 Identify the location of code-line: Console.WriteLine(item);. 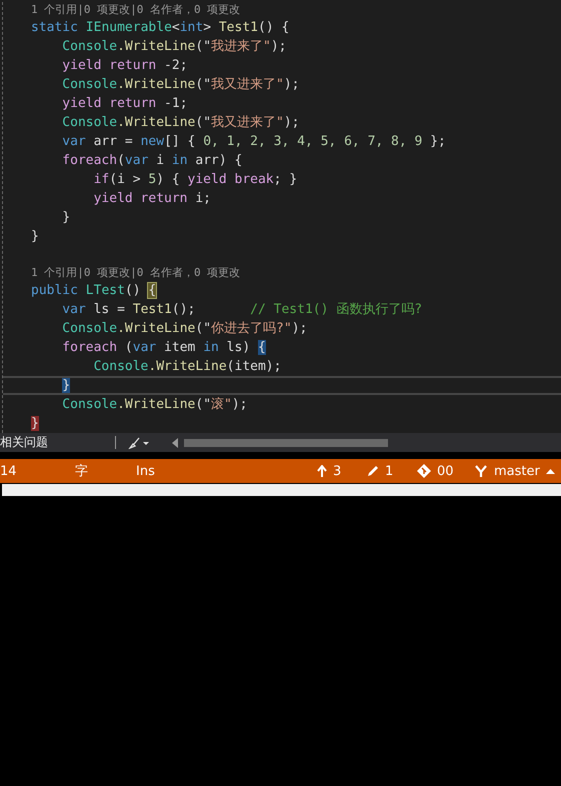
(188, 367).